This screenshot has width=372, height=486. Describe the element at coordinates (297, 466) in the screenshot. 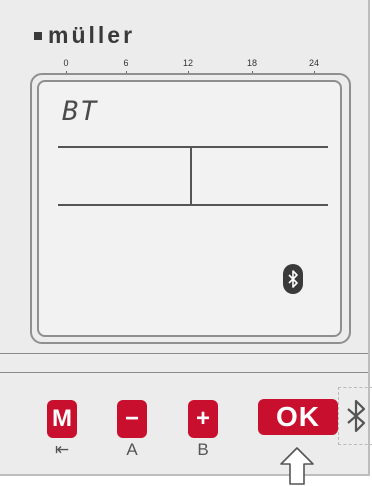

I see `hand-pointer-icon` at that location.